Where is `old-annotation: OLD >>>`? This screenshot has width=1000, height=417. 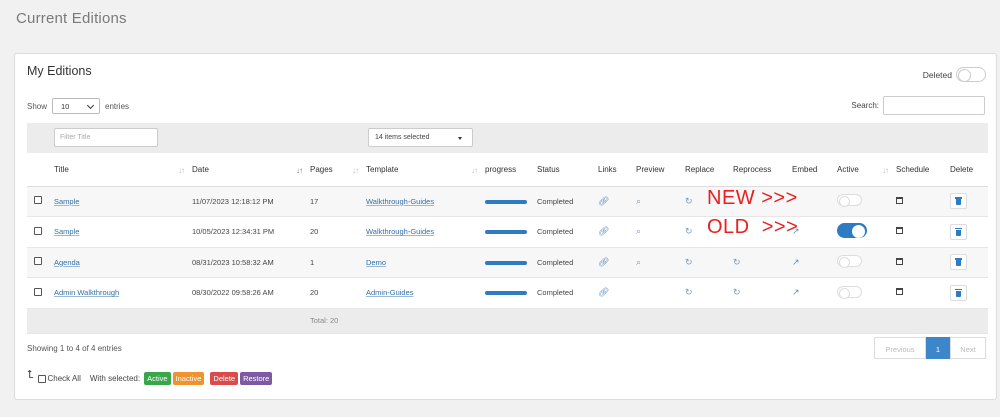 old-annotation: OLD >>> is located at coordinates (753, 227).